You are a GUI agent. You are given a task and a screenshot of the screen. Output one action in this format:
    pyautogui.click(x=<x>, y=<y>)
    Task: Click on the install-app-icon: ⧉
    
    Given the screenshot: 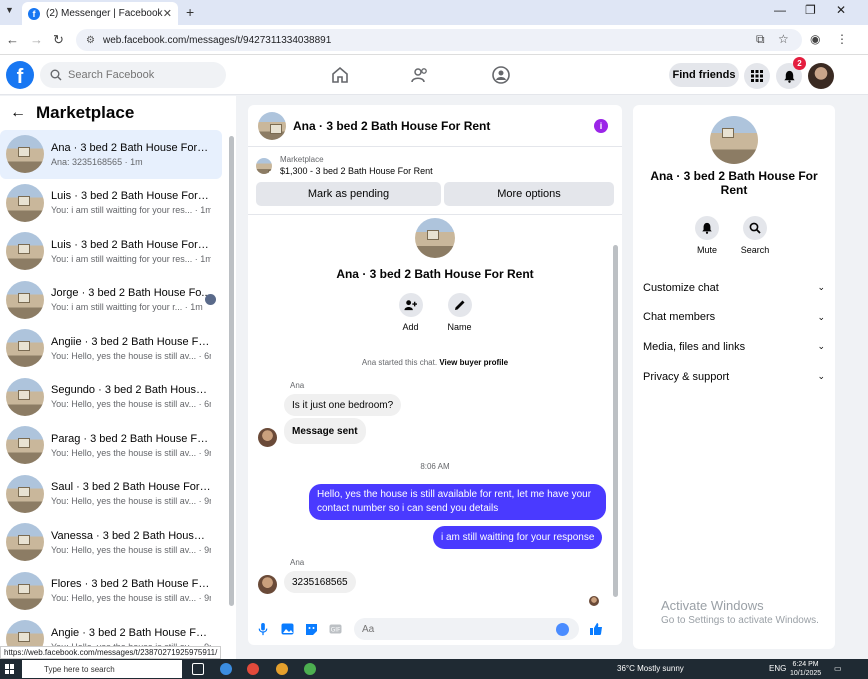 What is the action you would take?
    pyautogui.click(x=760, y=39)
    